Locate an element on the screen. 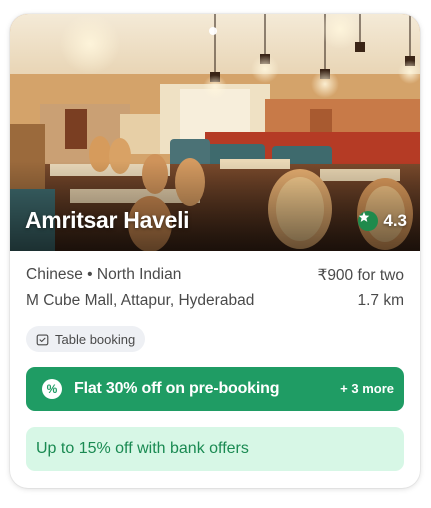 The width and height of the screenshot is (431, 508). rating: 4.3 is located at coordinates (382, 221).